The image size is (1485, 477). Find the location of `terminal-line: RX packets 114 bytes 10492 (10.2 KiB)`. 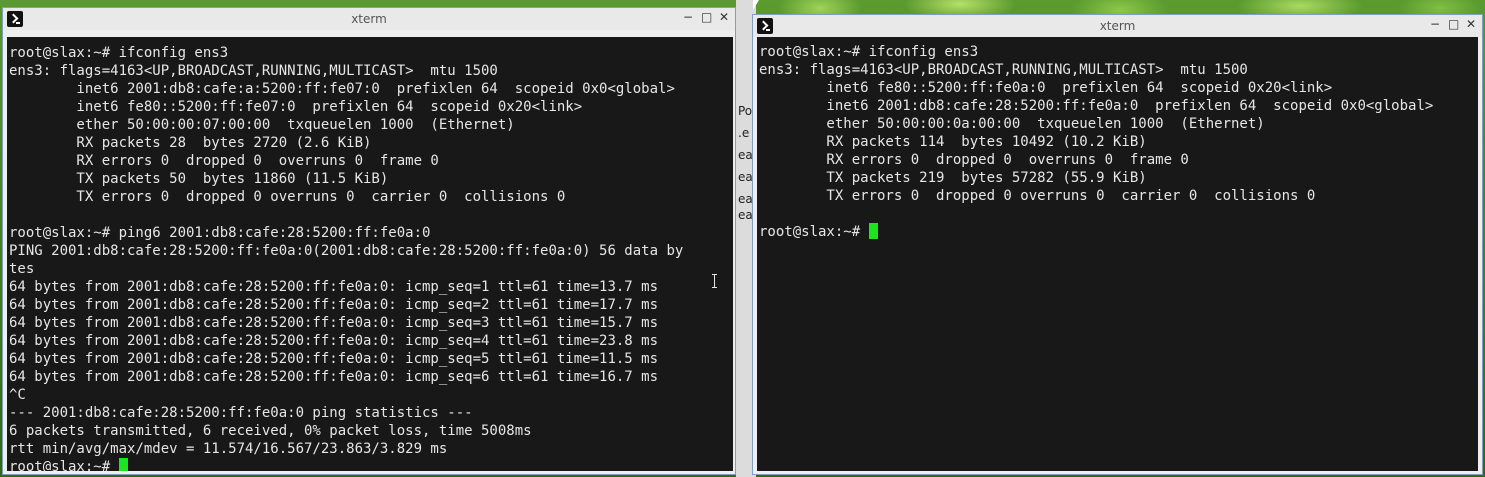

terminal-line: RX packets 114 bytes 10492 (10.2 KiB) is located at coordinates (953, 142).